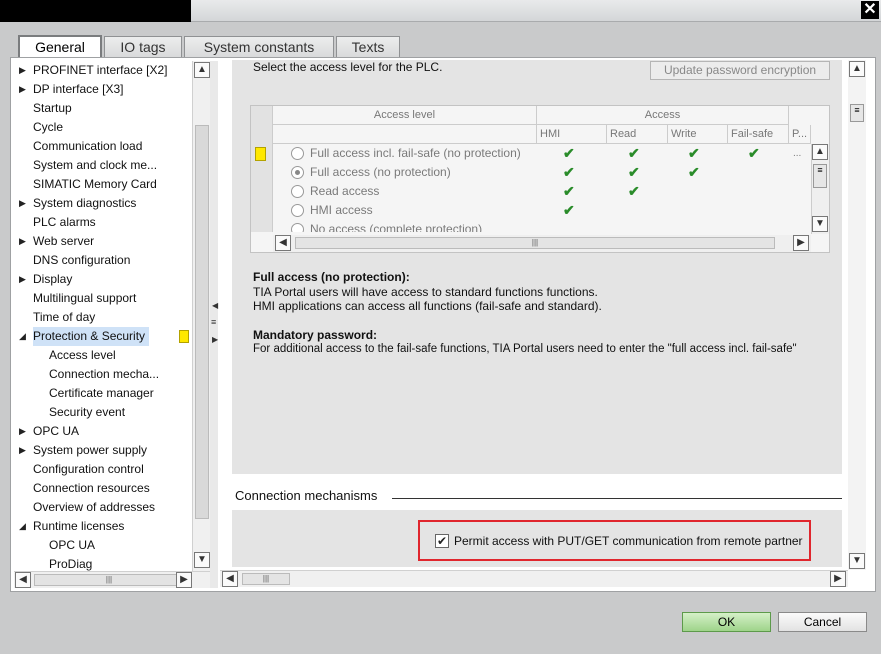  I want to click on nav-item: ▶ System power supply, so click(83, 450).